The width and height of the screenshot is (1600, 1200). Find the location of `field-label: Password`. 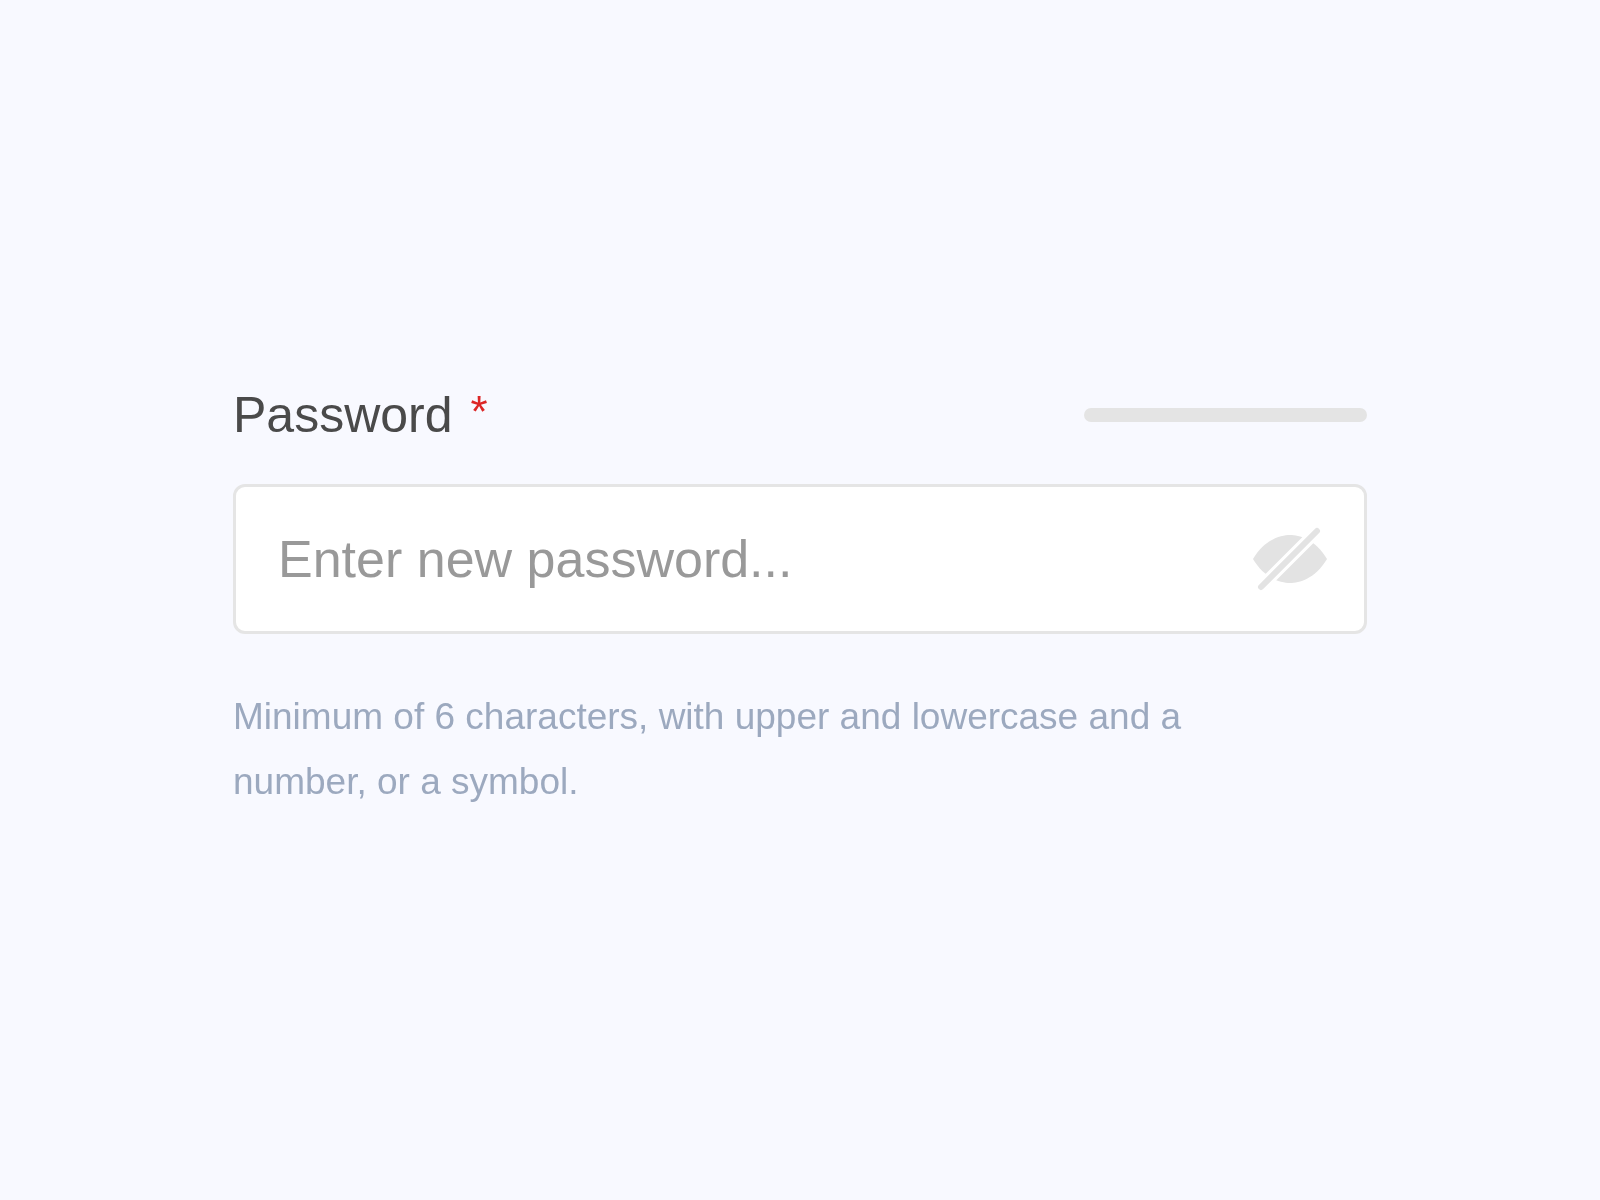

field-label: Password is located at coordinates (343, 415).